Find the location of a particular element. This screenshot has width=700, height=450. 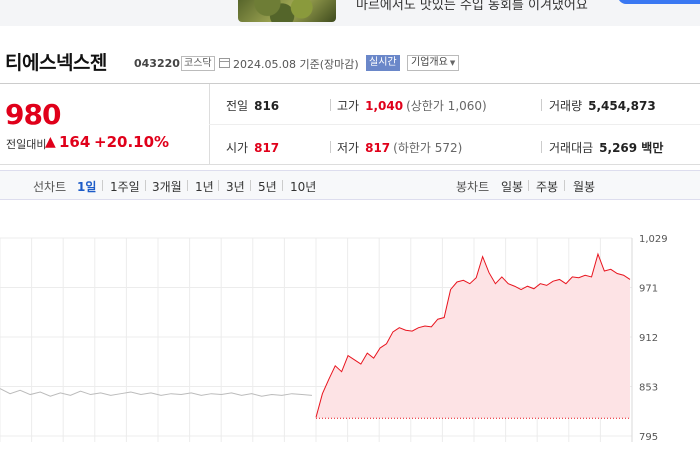

y-tick-label: 853 is located at coordinates (648, 388).